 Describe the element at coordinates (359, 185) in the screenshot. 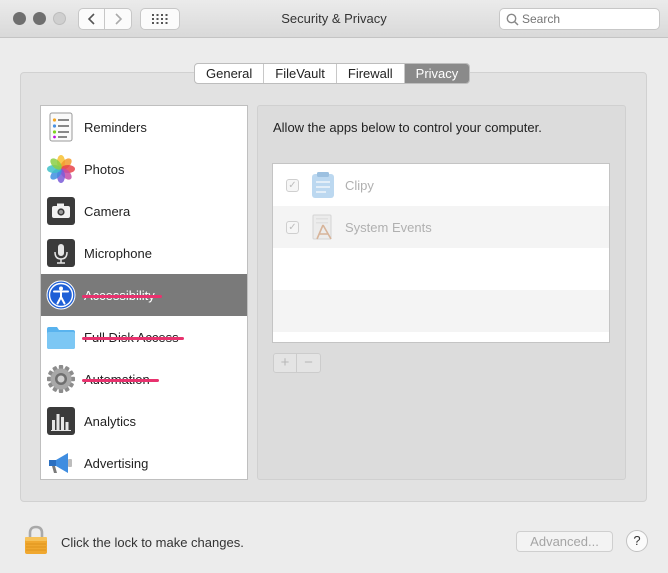

I see `app-name: Clipy` at that location.